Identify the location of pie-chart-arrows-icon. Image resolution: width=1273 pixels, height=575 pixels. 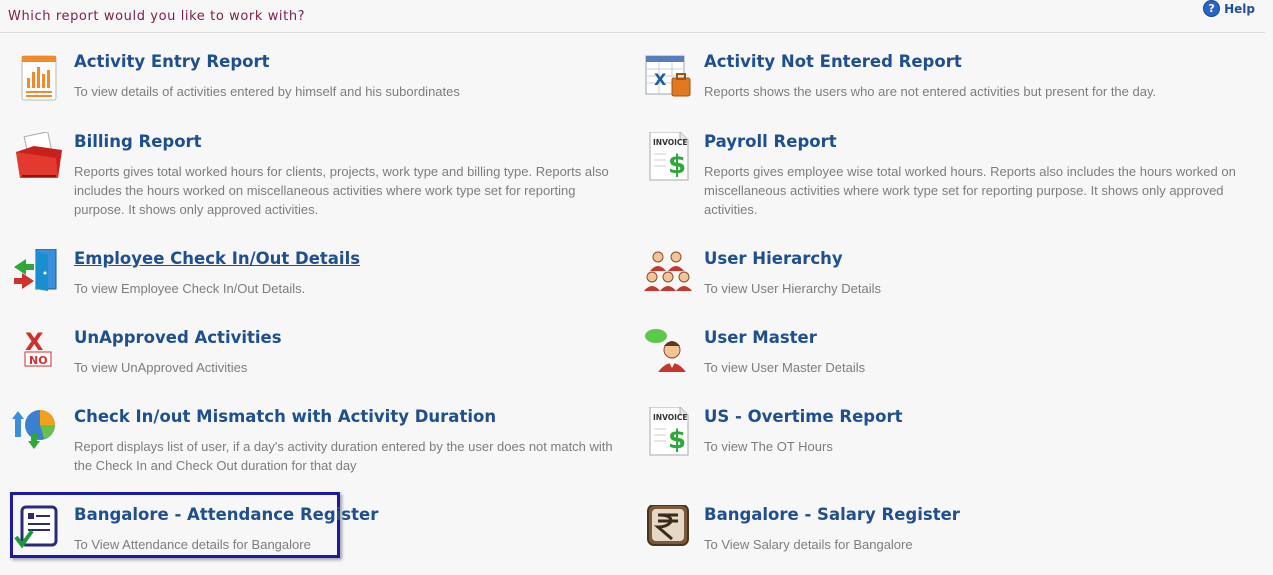
(39, 434).